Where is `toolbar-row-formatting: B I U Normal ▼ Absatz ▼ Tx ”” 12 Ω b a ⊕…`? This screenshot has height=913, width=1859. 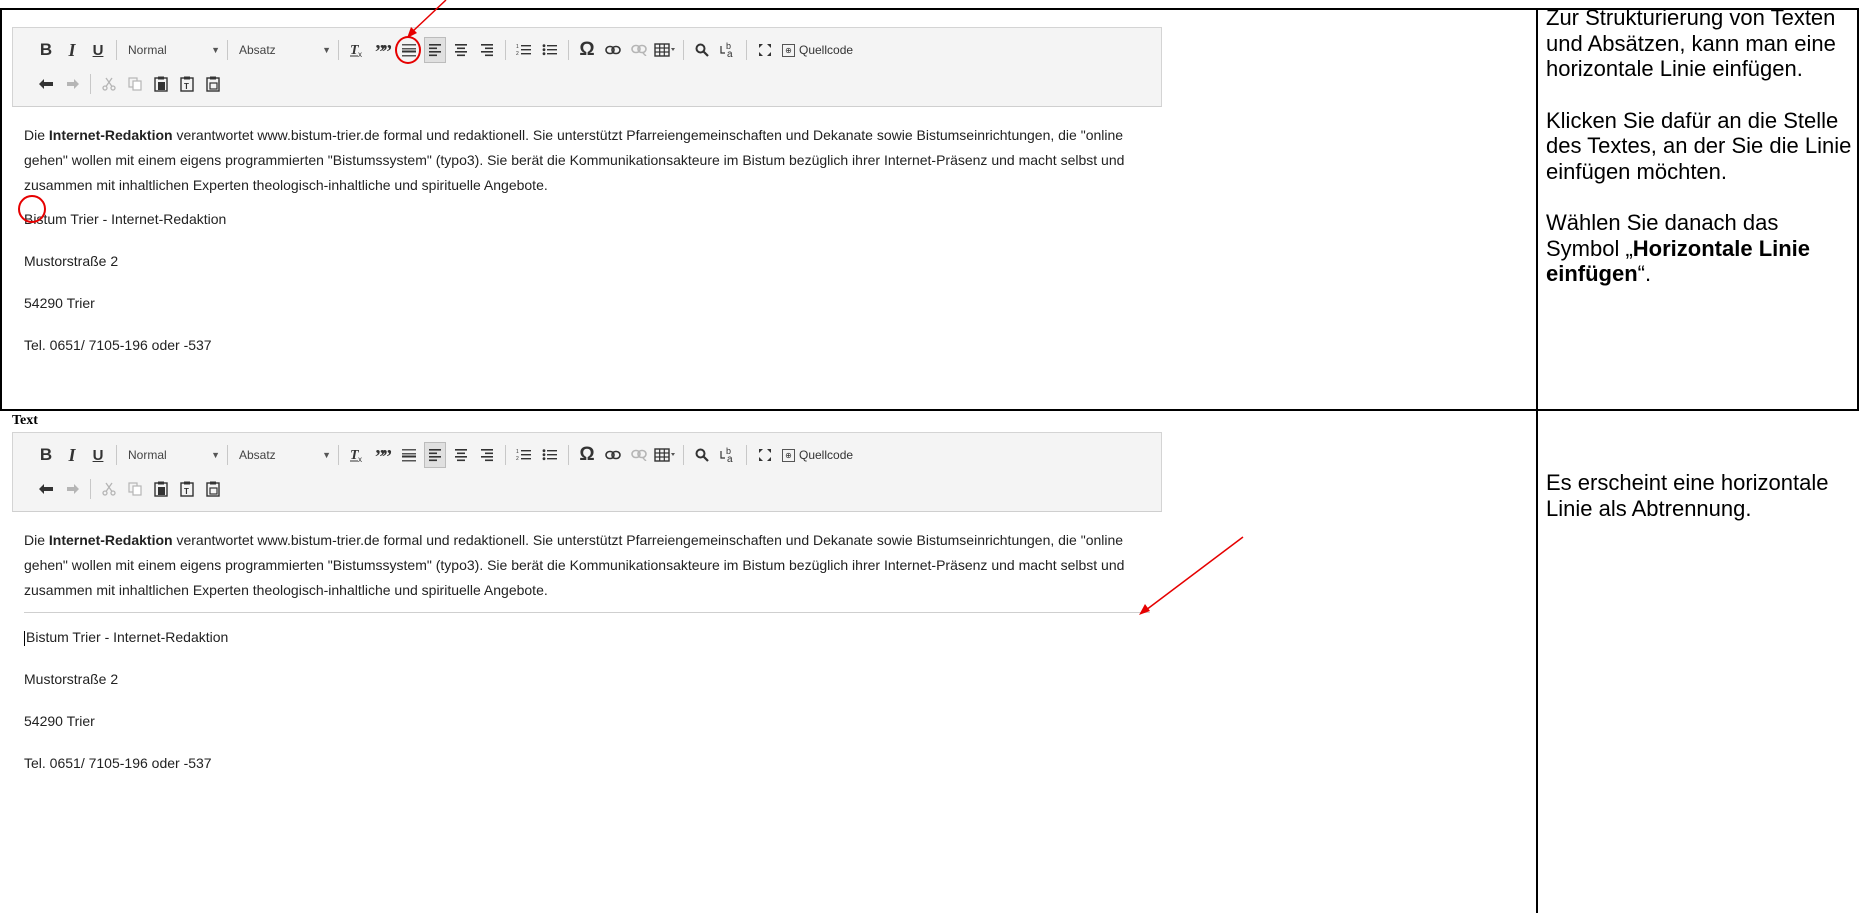
toolbar-row-formatting: B I U Normal ▼ Absatz ▼ Tx ”” 12 Ω b a ⊕… is located at coordinates (444, 50).